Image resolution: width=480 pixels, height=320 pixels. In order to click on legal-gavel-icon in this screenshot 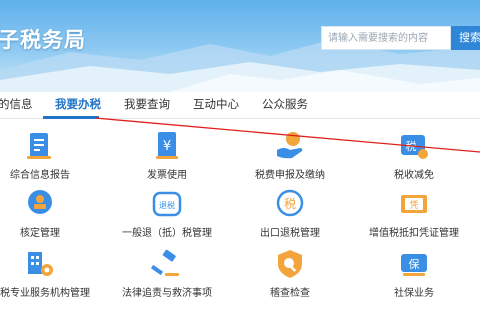, I will do `click(165, 262)`.